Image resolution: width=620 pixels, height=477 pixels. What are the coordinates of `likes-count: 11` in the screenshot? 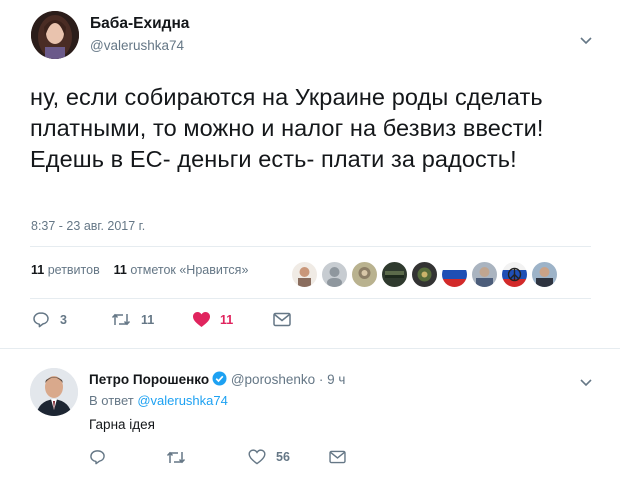 It's located at (120, 270).